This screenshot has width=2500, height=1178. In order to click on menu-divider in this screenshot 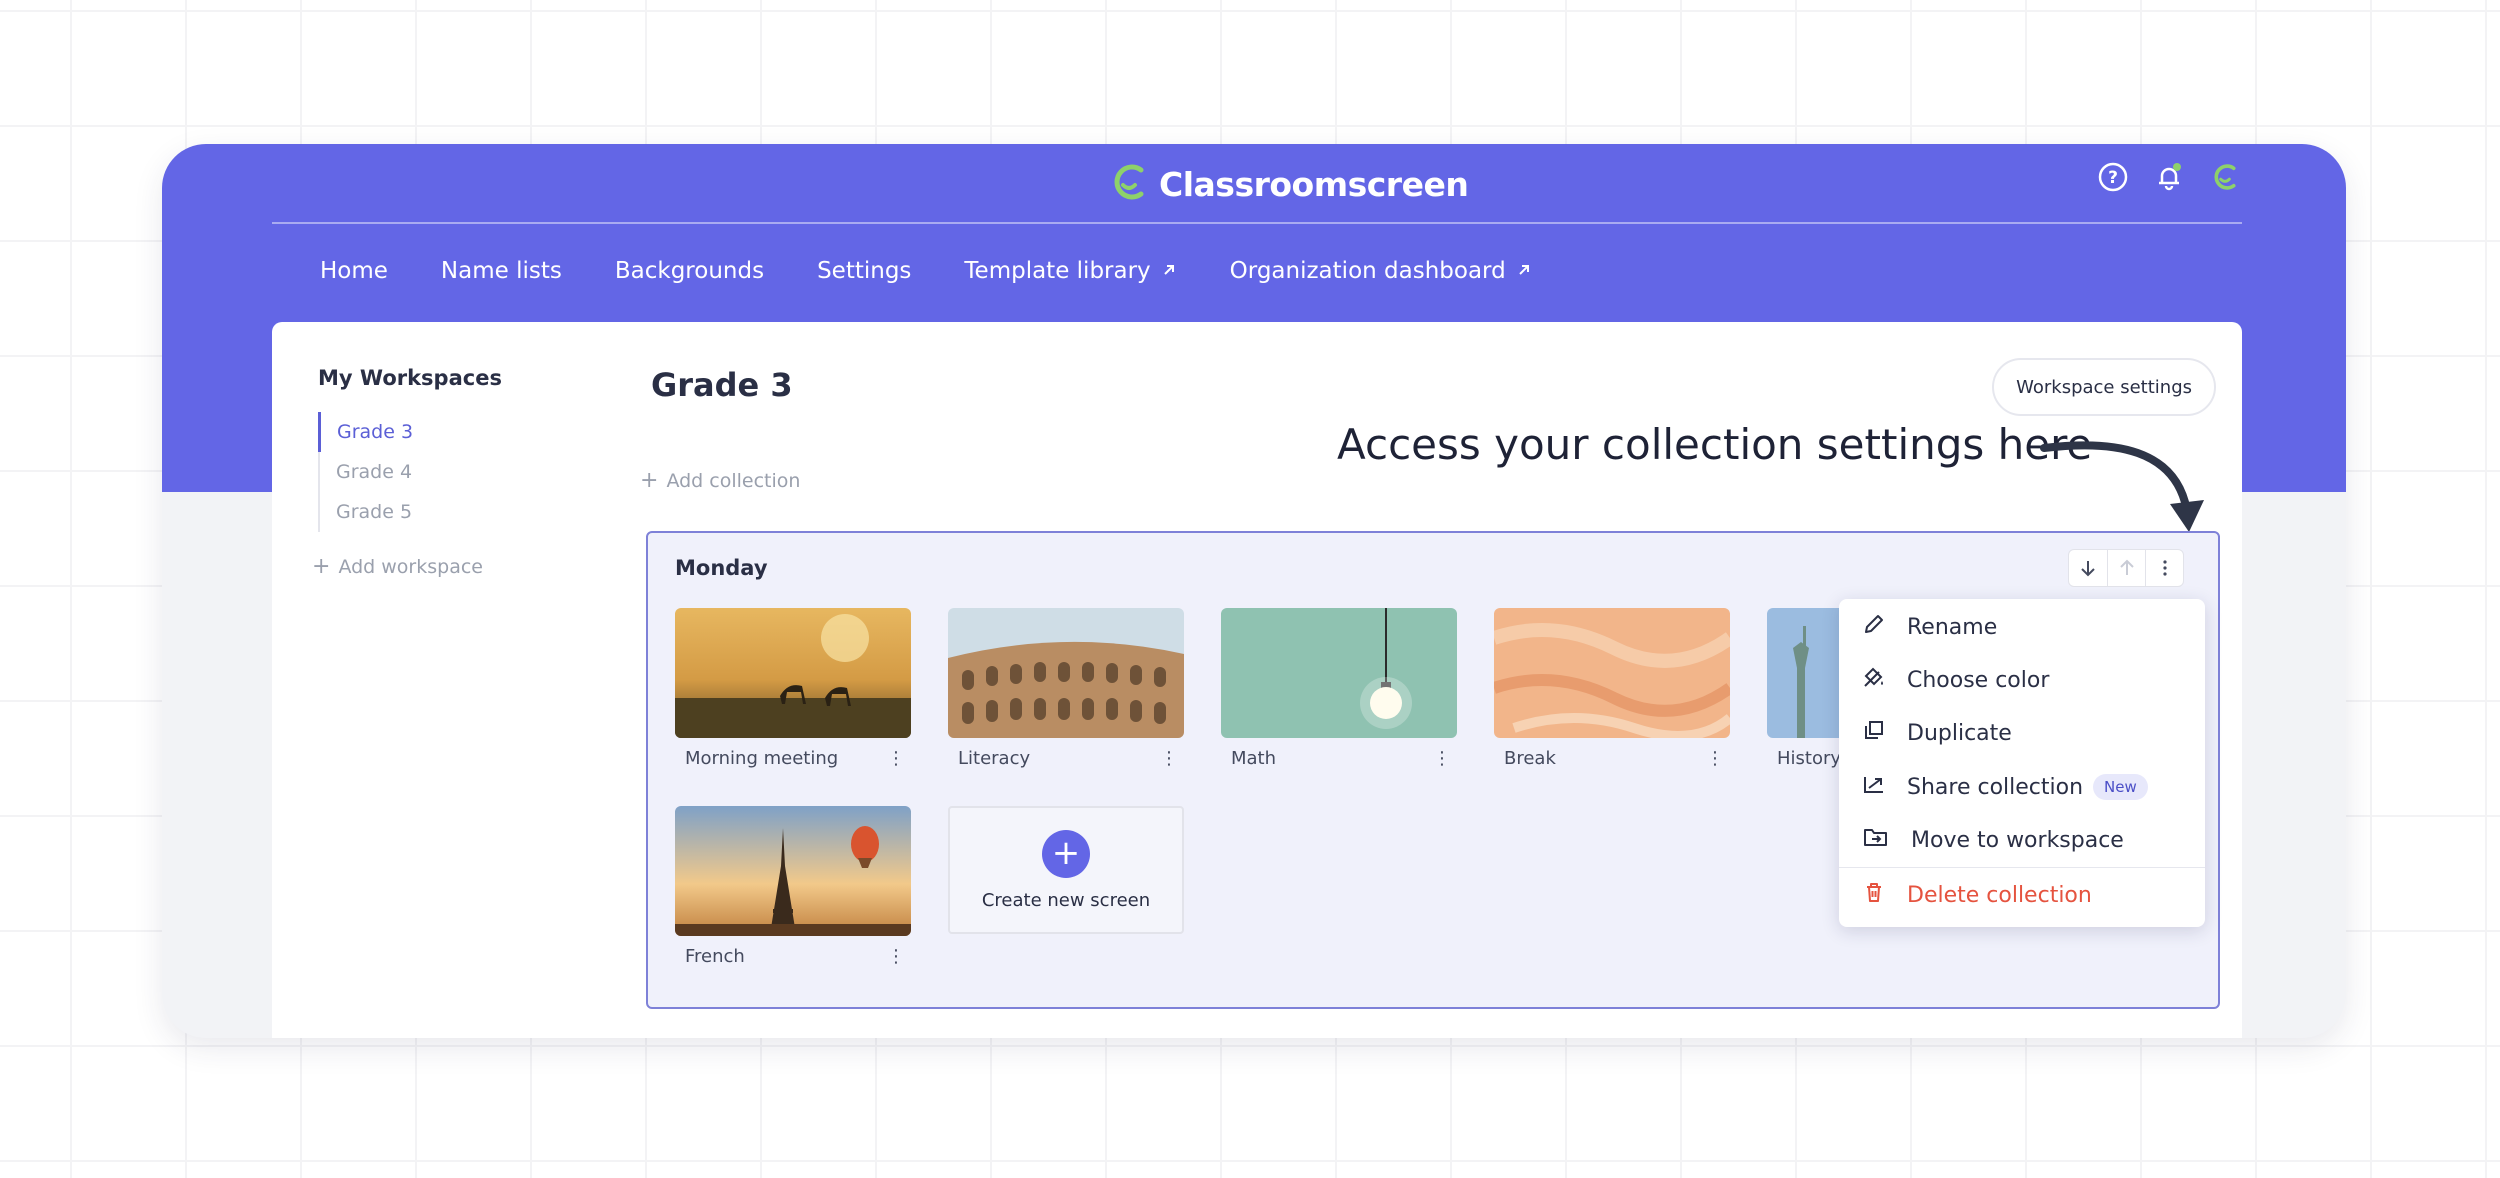, I will do `click(2022, 867)`.